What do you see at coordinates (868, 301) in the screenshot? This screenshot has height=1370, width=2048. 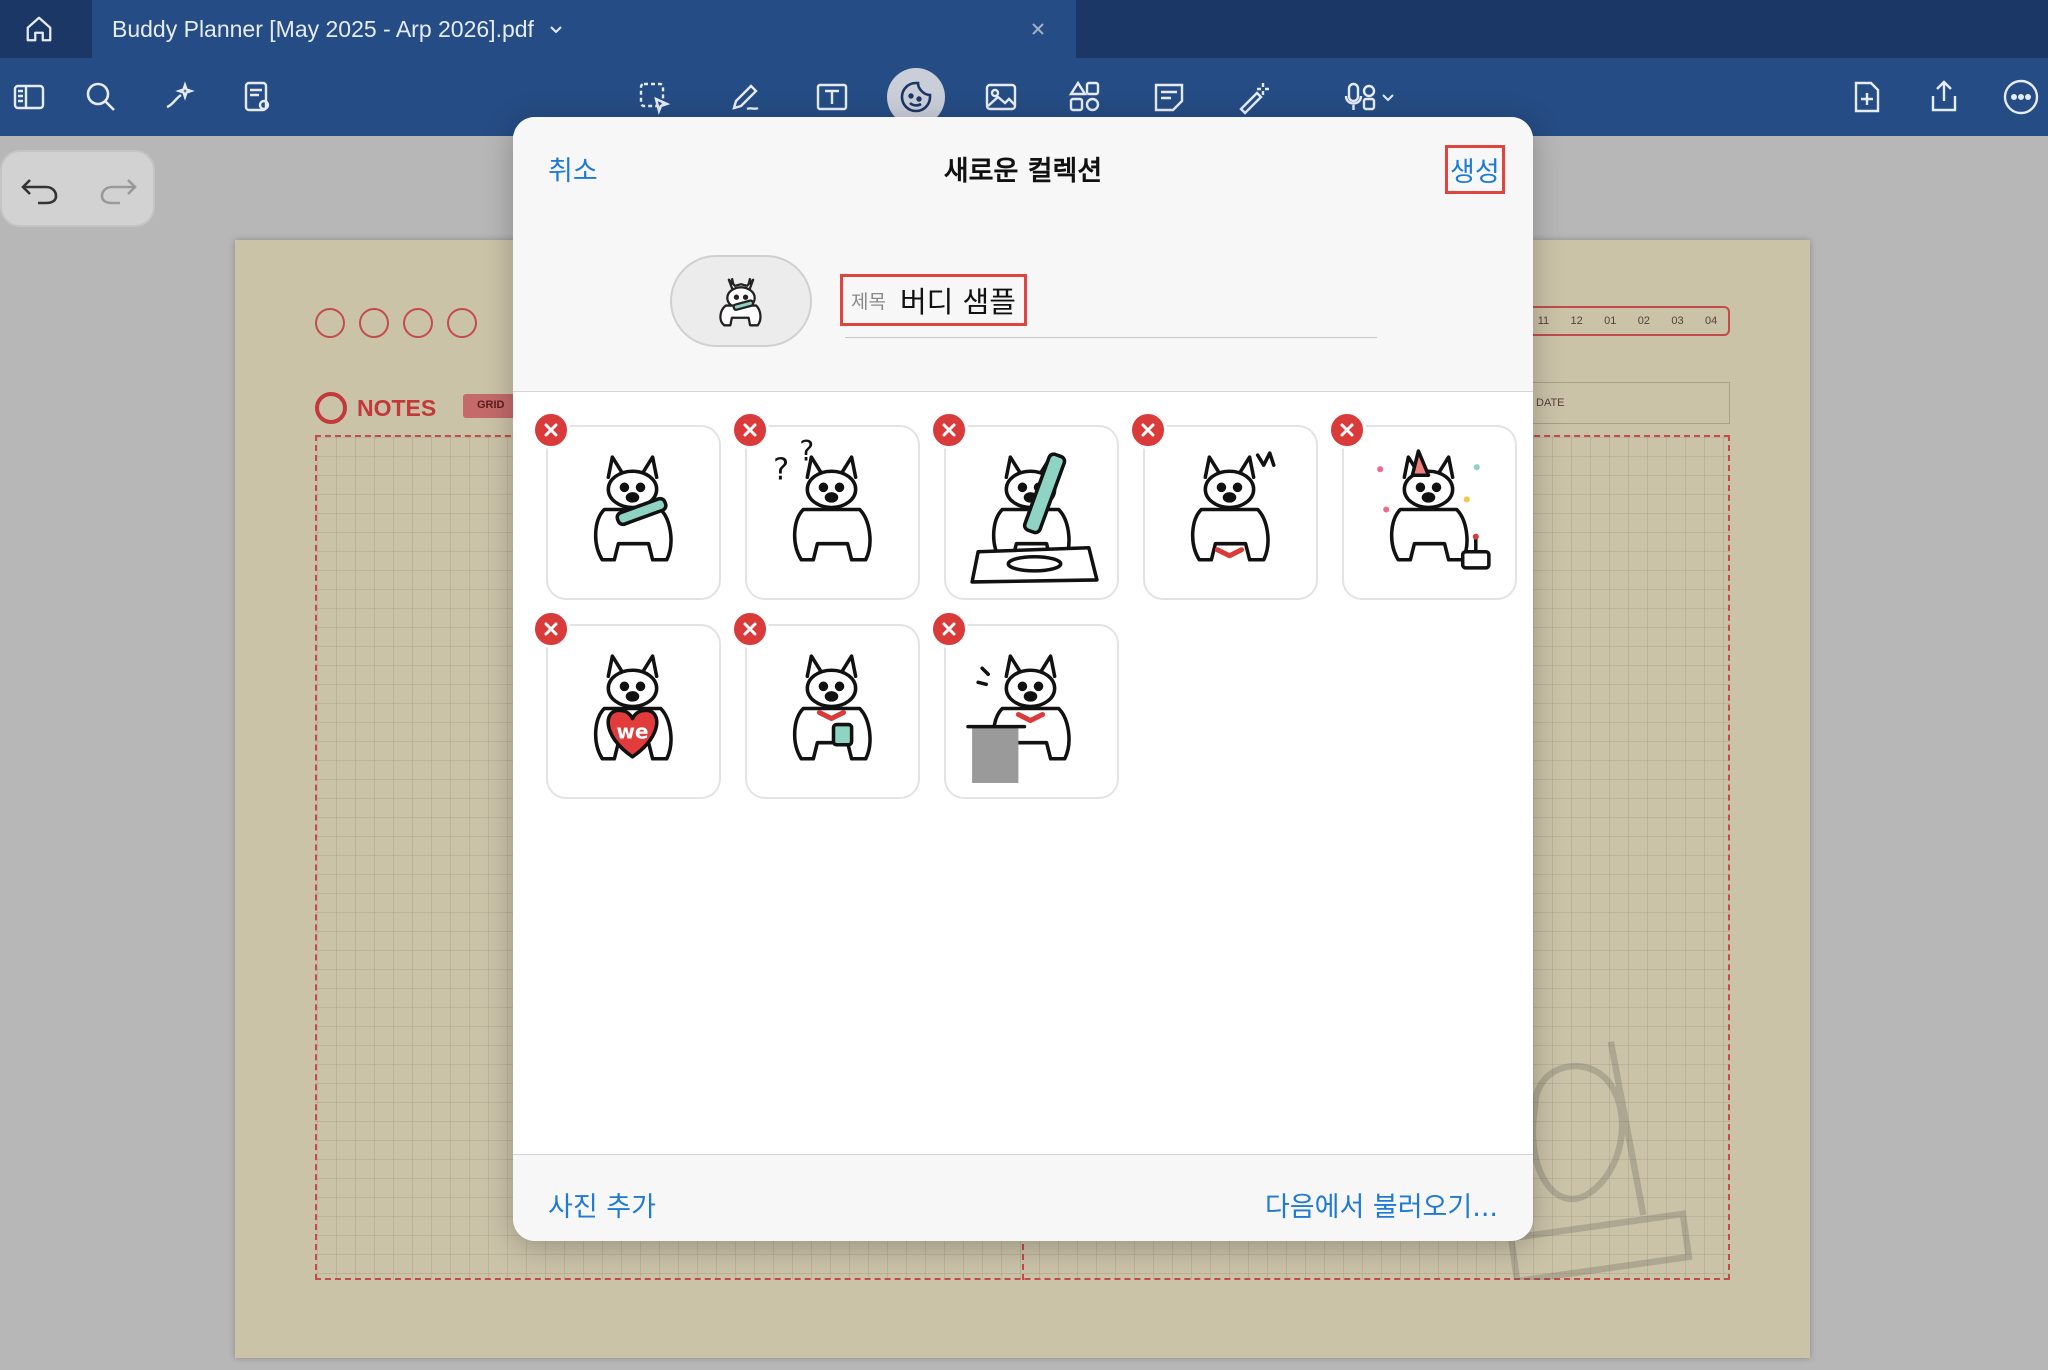 I see `title-field-label: 제목` at bounding box center [868, 301].